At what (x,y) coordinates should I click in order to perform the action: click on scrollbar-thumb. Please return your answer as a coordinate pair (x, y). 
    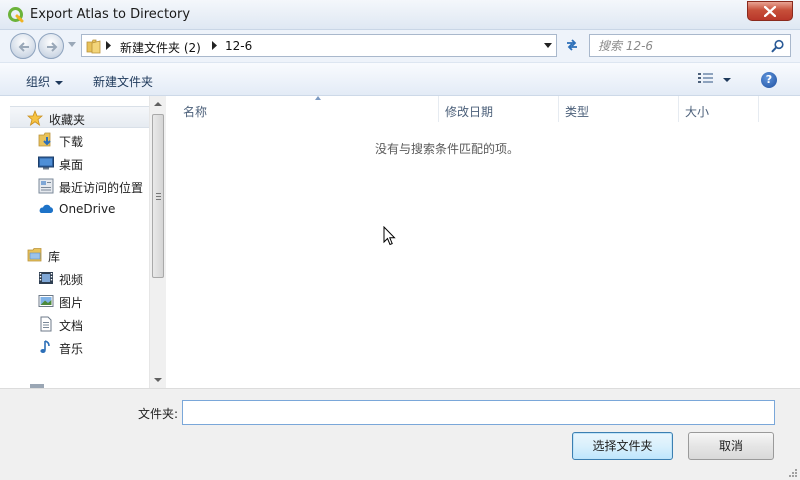
    Looking at the image, I should click on (158, 196).